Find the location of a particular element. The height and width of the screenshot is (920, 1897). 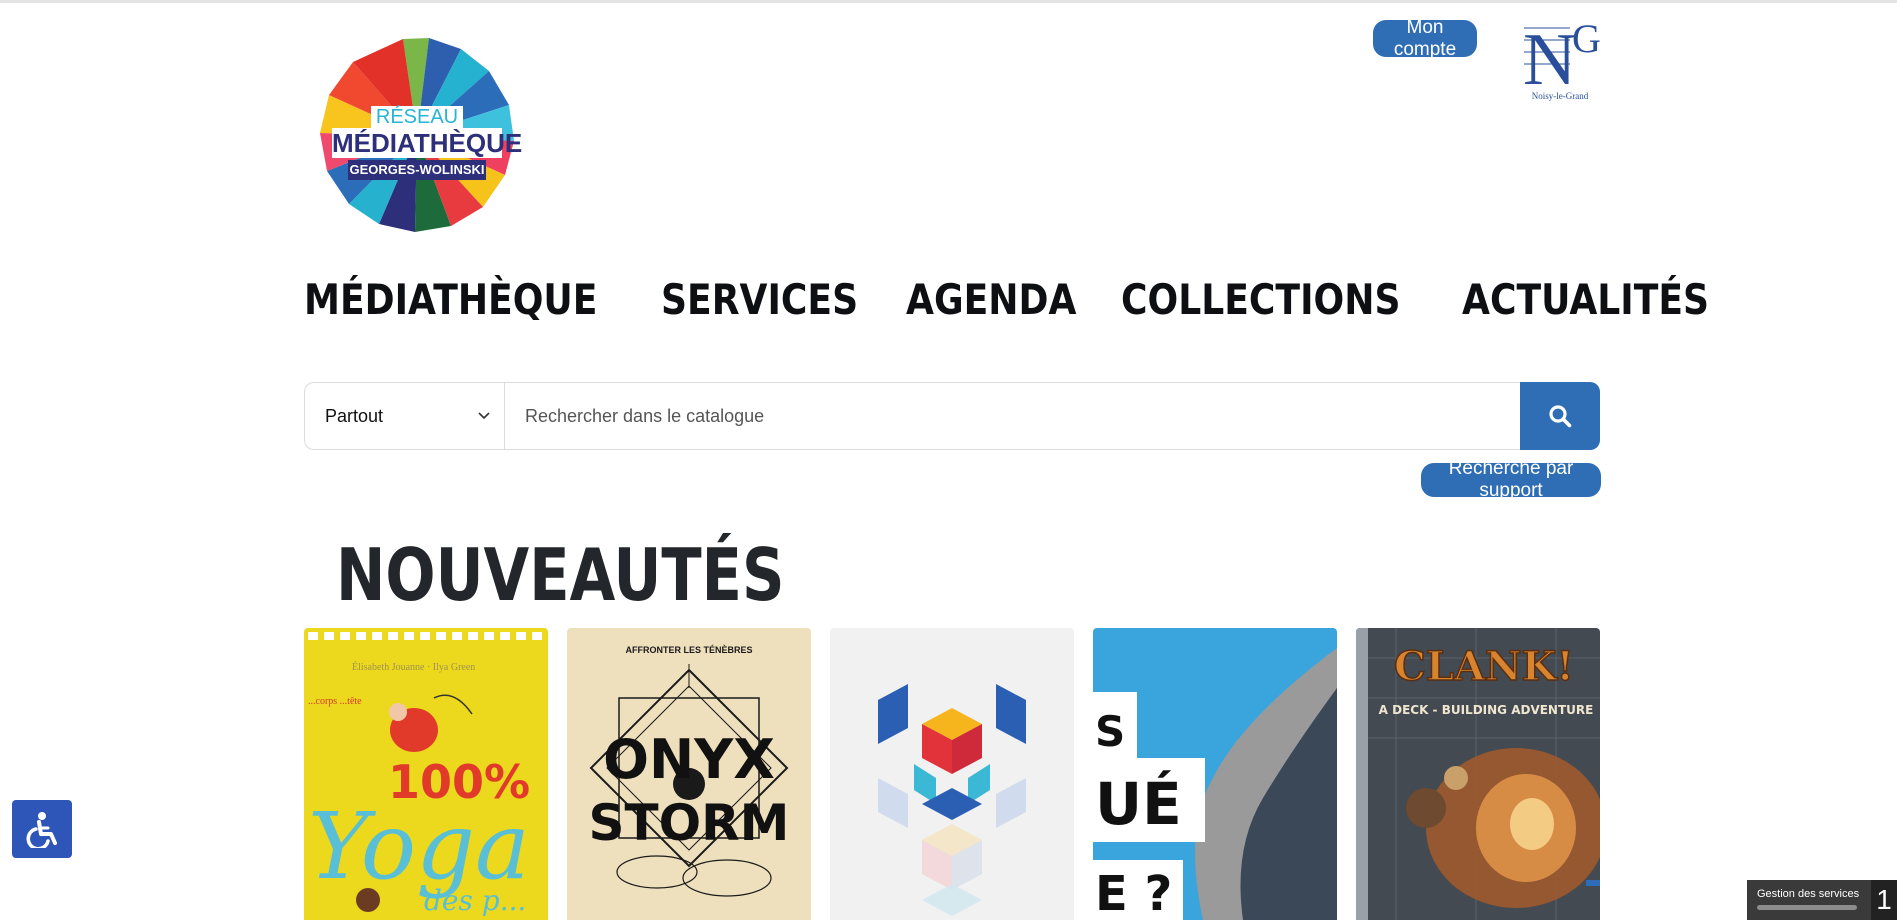

book-cover: AFFRONTER LES TÉNÈBRES ONYX STORM is located at coordinates (689, 774).